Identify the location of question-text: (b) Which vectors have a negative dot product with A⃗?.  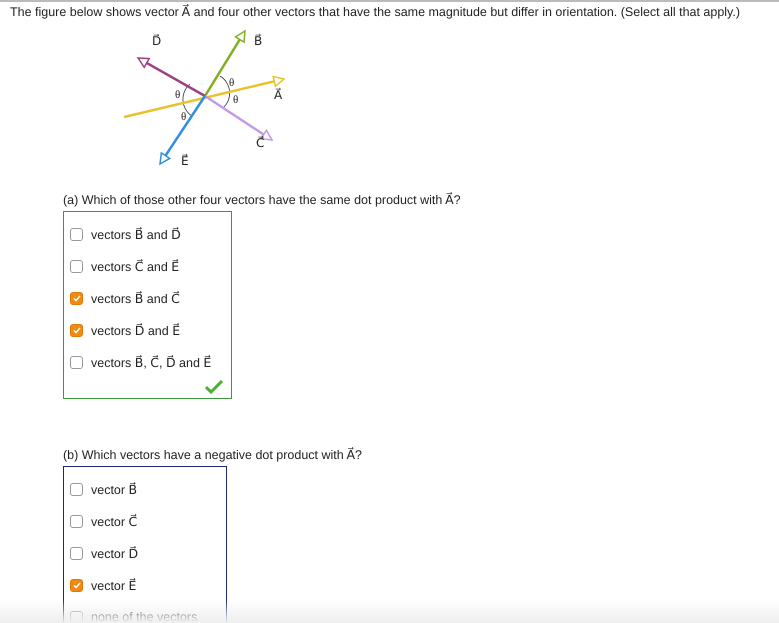
(213, 454).